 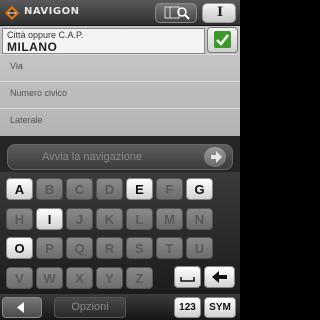 I want to click on key-w: W, so click(x=49, y=278).